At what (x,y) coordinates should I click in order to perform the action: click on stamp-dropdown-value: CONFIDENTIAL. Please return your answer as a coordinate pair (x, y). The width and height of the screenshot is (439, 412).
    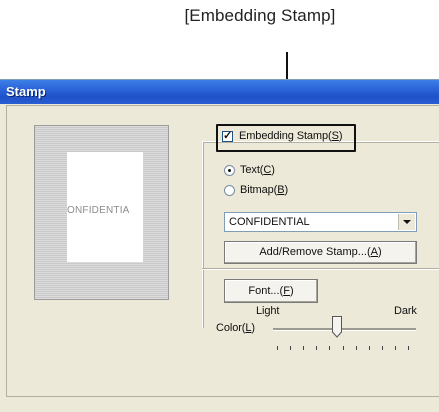
    Looking at the image, I should click on (269, 222).